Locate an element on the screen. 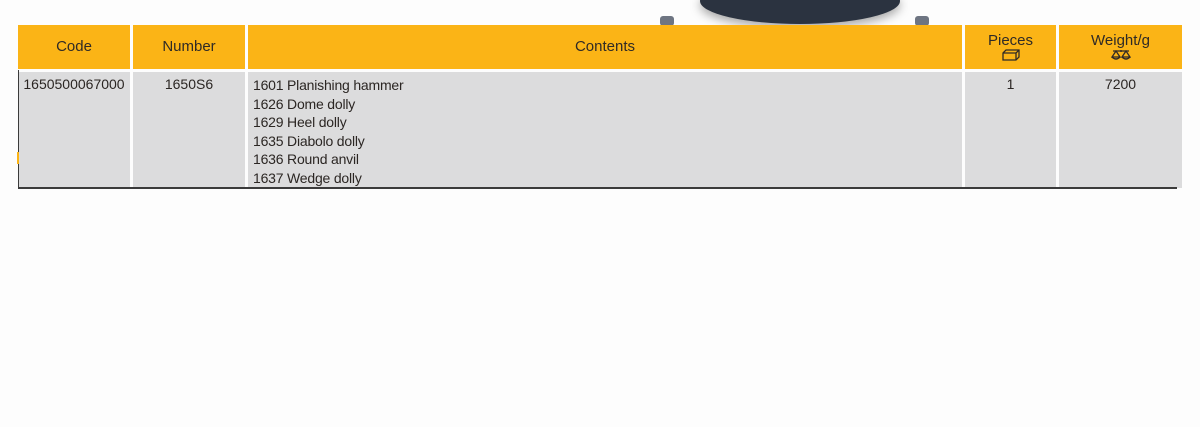 The width and height of the screenshot is (1200, 427). content-item: 1637 Wedge dolly is located at coordinates (307, 177).